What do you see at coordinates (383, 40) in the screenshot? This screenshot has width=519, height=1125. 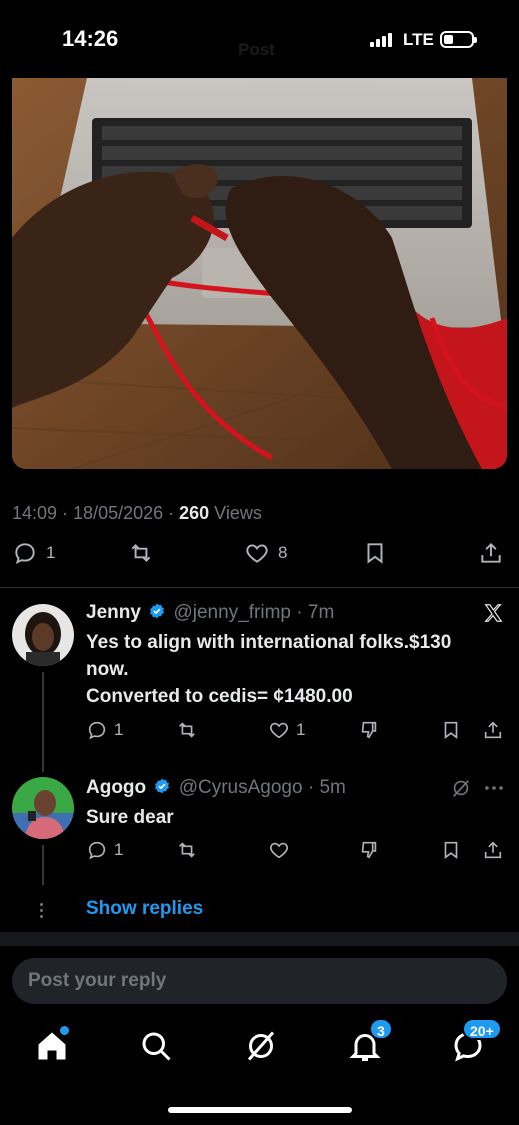 I see `signal-icon` at bounding box center [383, 40].